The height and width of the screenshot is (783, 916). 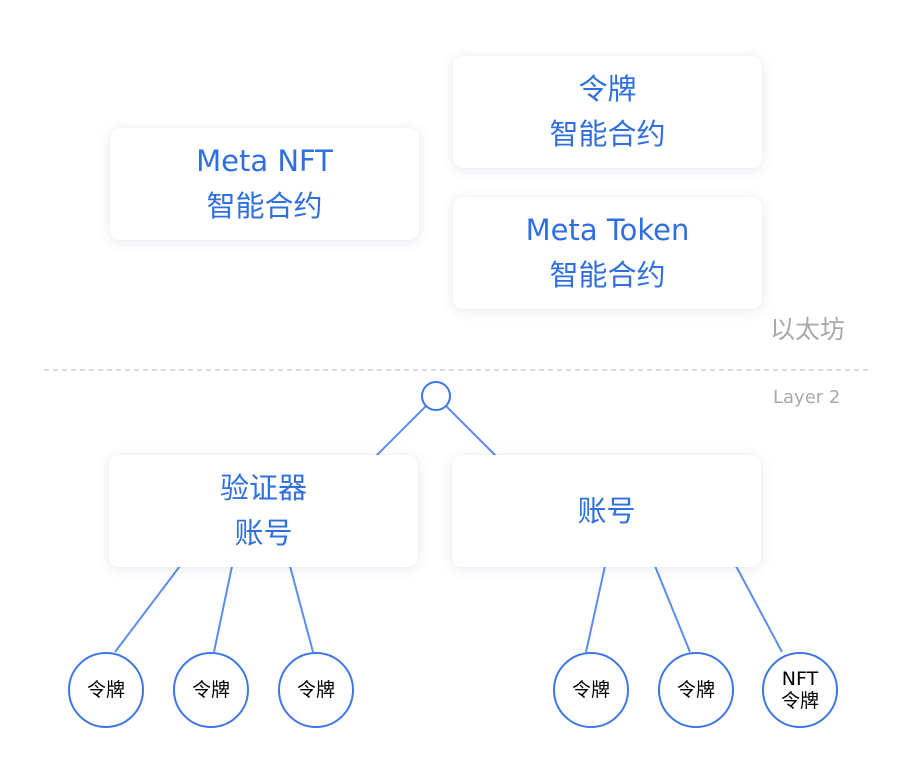 What do you see at coordinates (808, 329) in the screenshot?
I see `ethereum-layer-label: 以太坊` at bounding box center [808, 329].